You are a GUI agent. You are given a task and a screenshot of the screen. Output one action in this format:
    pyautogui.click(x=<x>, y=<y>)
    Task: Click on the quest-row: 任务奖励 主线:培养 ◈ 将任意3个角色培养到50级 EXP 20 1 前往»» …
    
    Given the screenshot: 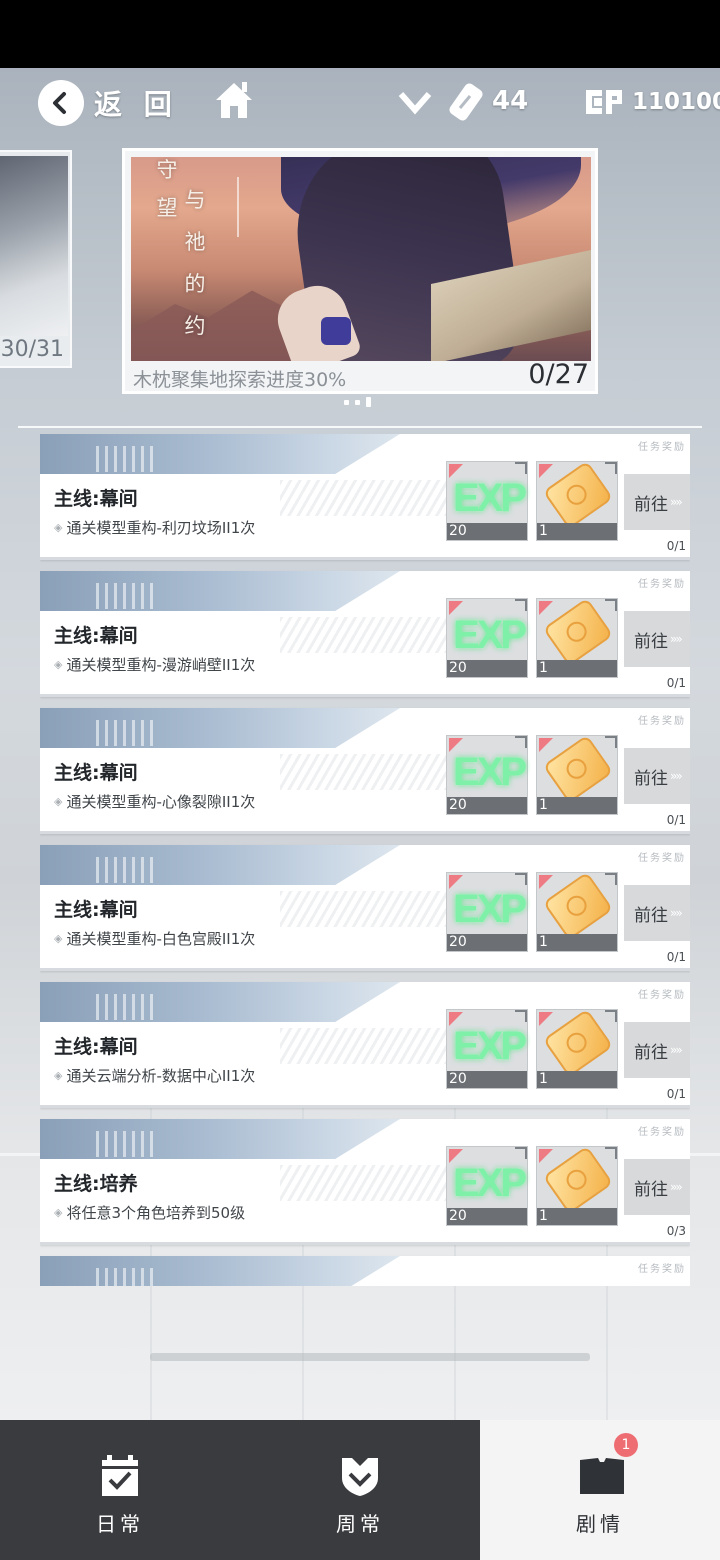 What is the action you would take?
    pyautogui.click(x=365, y=1182)
    